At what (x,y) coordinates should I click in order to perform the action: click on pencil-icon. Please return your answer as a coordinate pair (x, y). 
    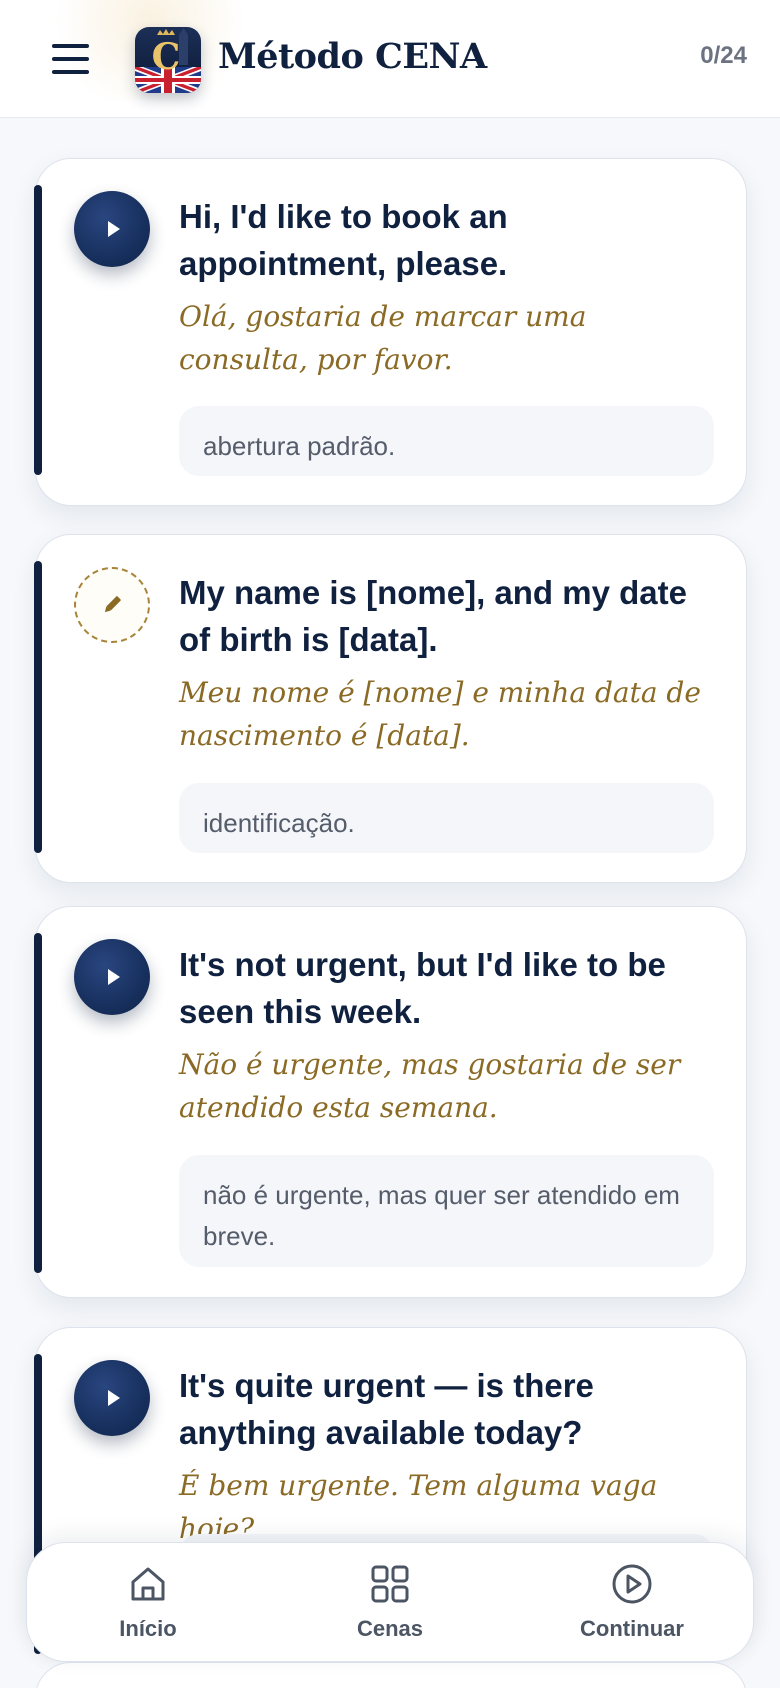
    Looking at the image, I should click on (112, 604).